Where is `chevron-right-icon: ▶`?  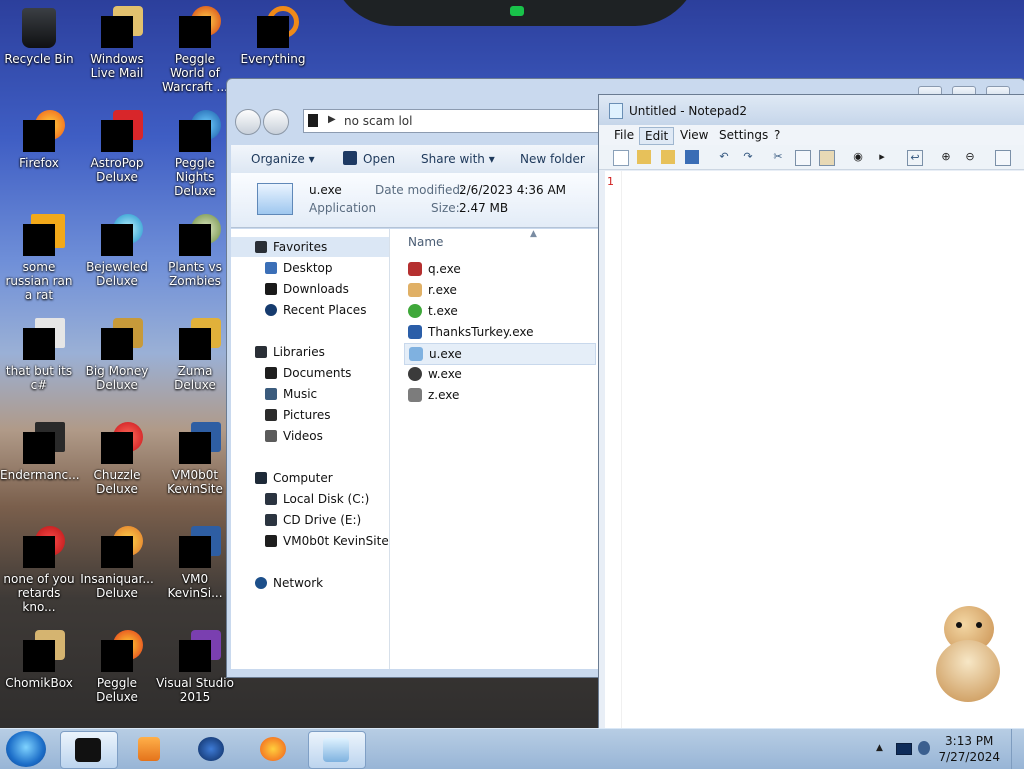 chevron-right-icon: ▶ is located at coordinates (332, 119).